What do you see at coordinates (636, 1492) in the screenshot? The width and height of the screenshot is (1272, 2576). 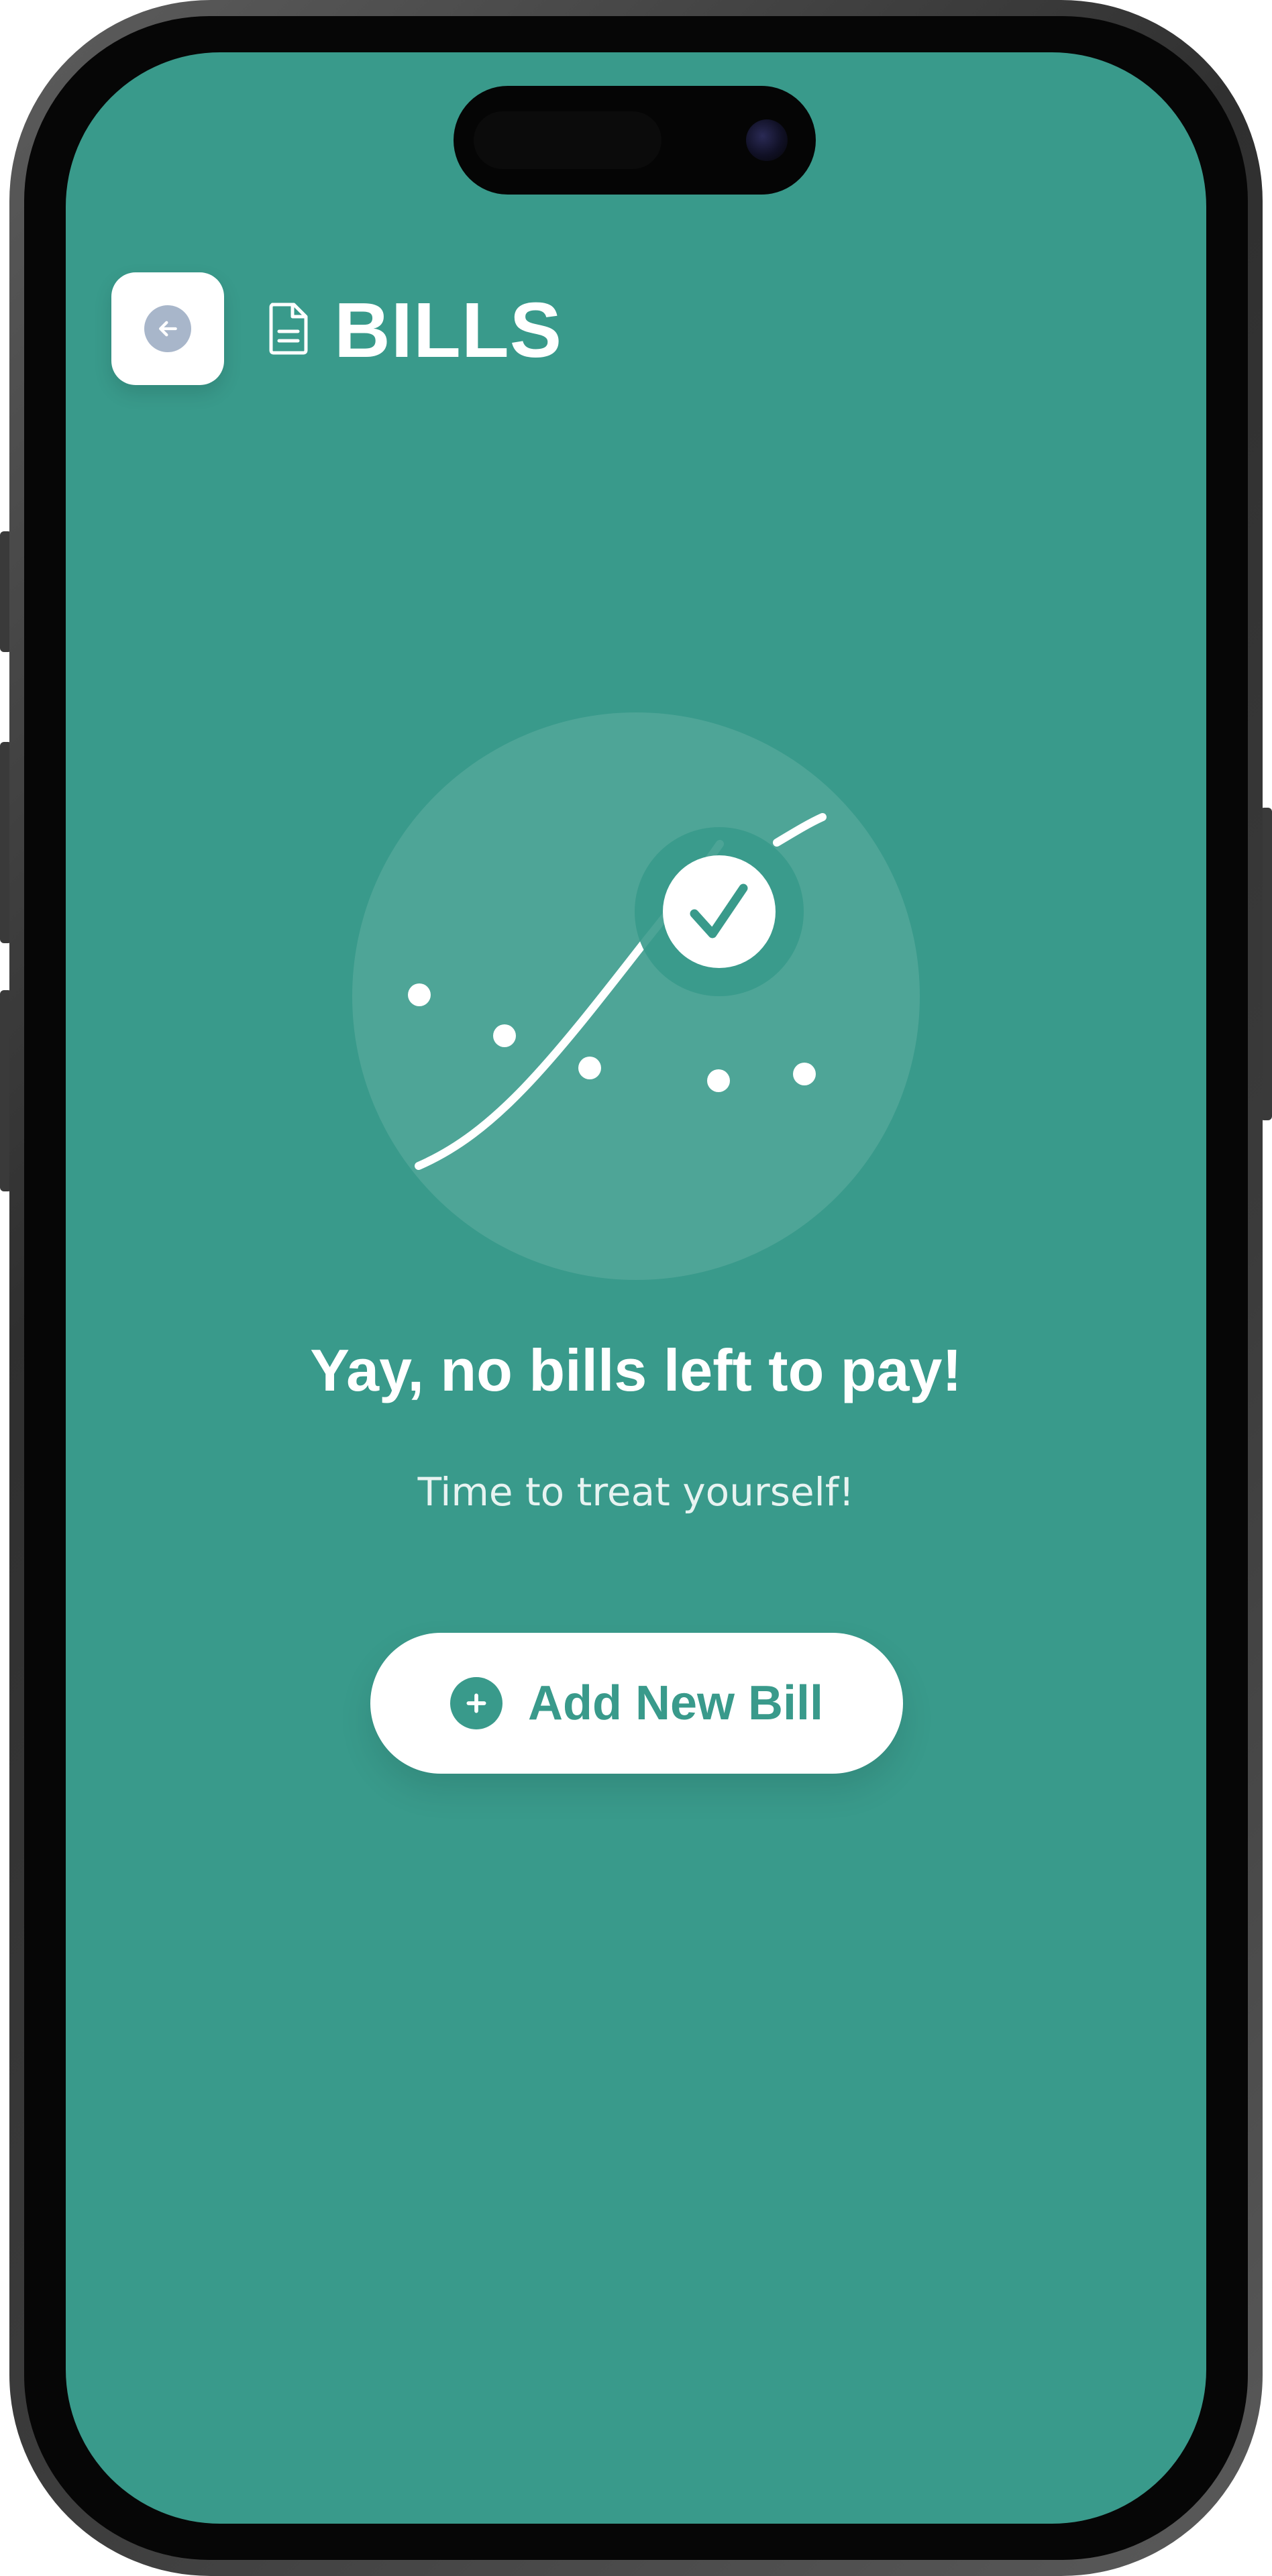 I see `empty-state-subline: Time to treat yourself!` at bounding box center [636, 1492].